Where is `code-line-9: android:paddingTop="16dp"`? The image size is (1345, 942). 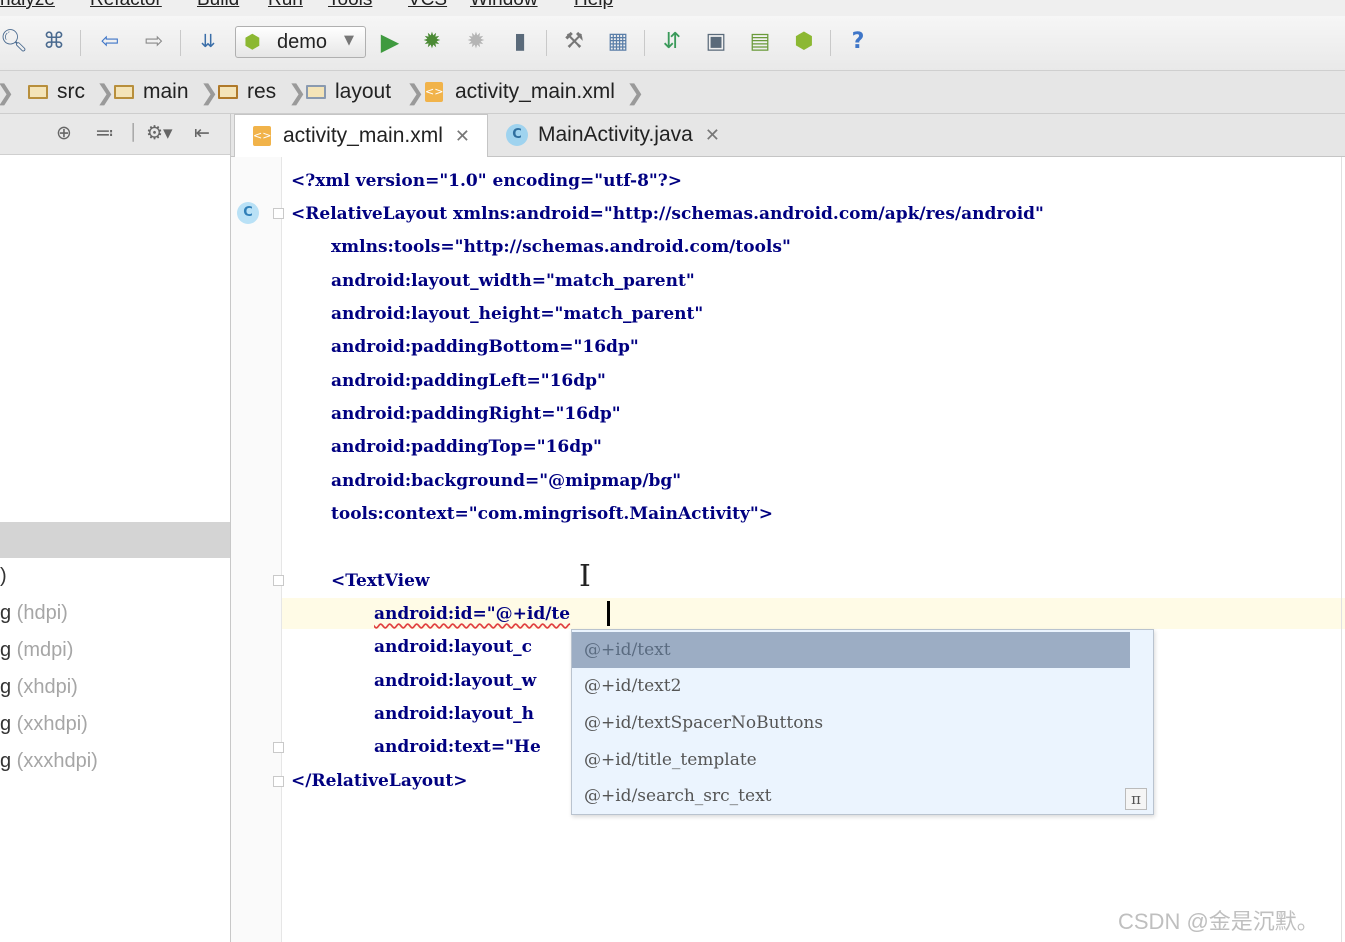
code-line-9: android:paddingTop="16dp" is located at coordinates (466, 447).